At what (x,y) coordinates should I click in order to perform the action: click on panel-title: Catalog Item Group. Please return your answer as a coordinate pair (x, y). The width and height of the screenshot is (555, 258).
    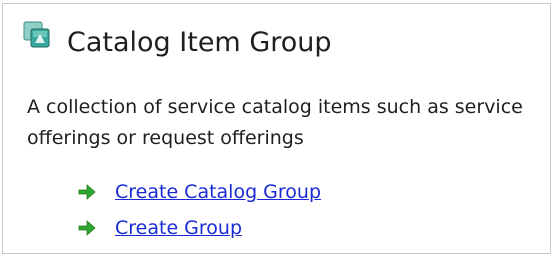
    Looking at the image, I should click on (199, 42).